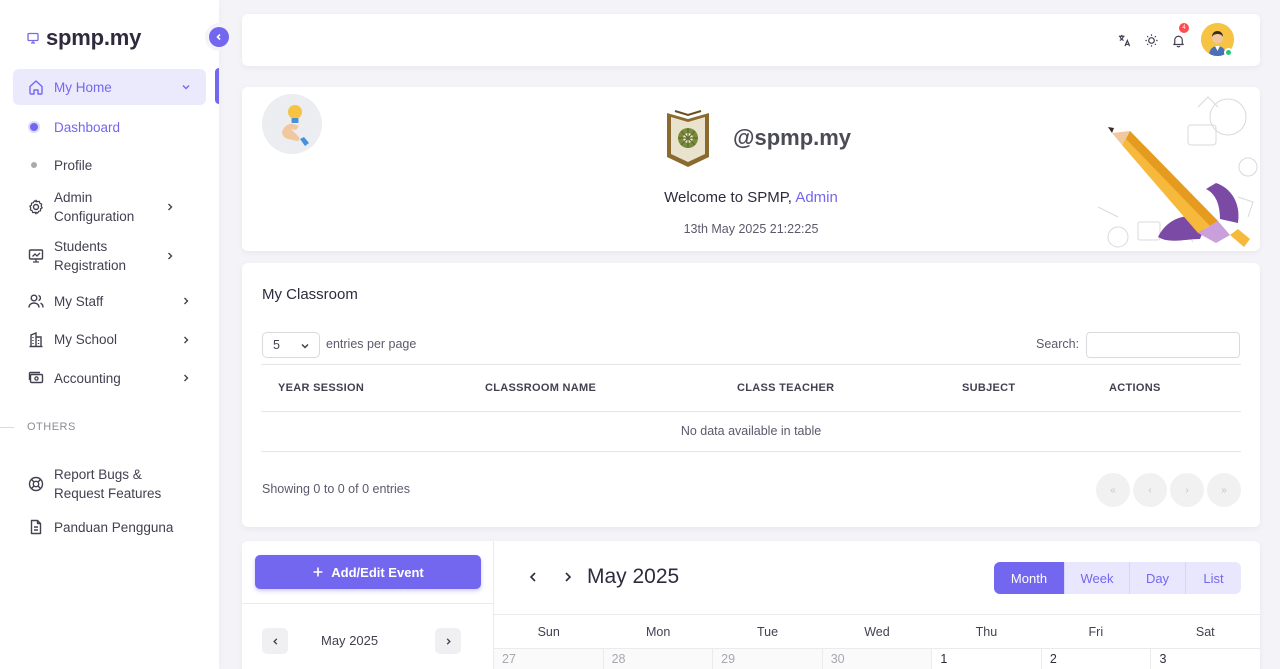 This screenshot has width=1280, height=669. What do you see at coordinates (7, 427) in the screenshot?
I see `section-divider` at bounding box center [7, 427].